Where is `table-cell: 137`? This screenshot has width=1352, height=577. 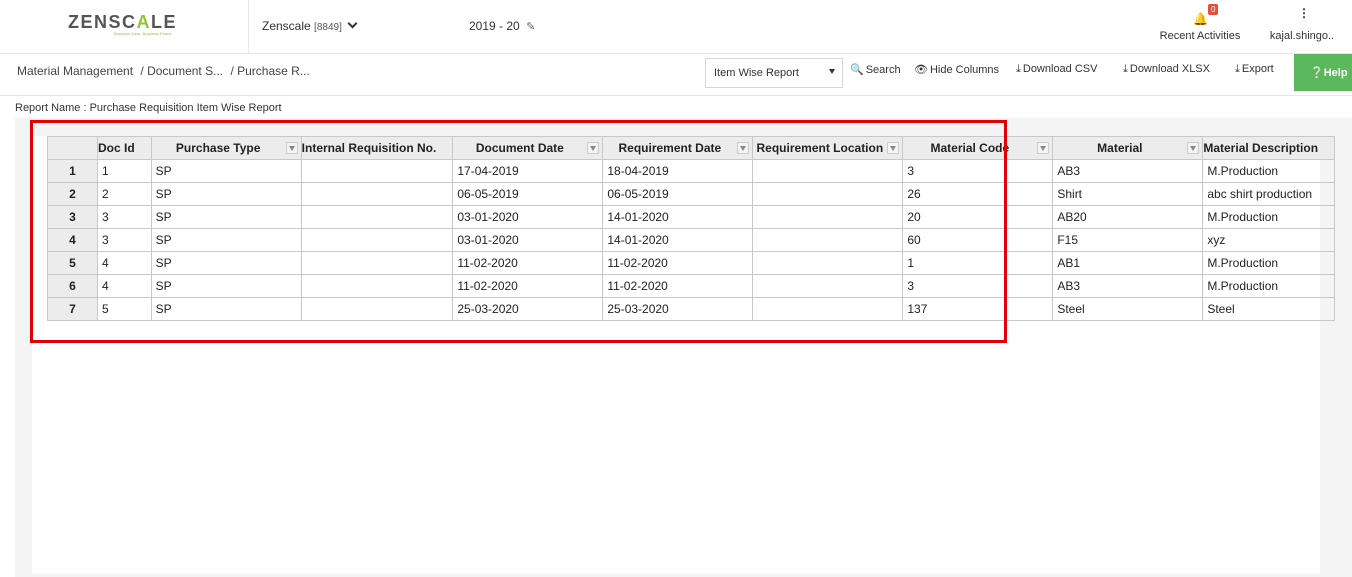
table-cell: 137 is located at coordinates (978, 309).